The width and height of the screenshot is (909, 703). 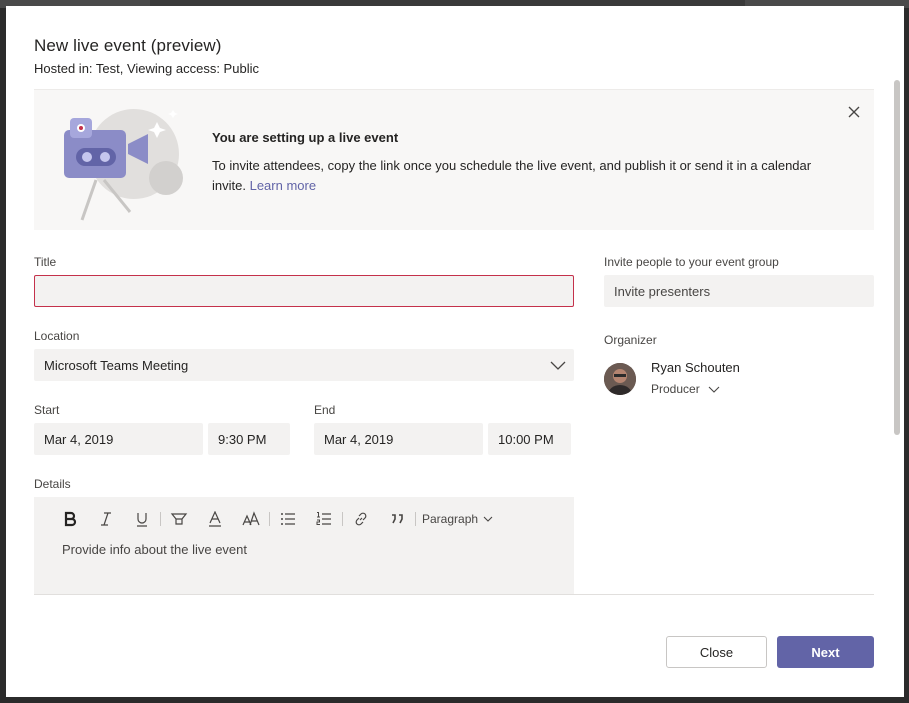 I want to click on numbered-list-icon, so click(x=324, y=519).